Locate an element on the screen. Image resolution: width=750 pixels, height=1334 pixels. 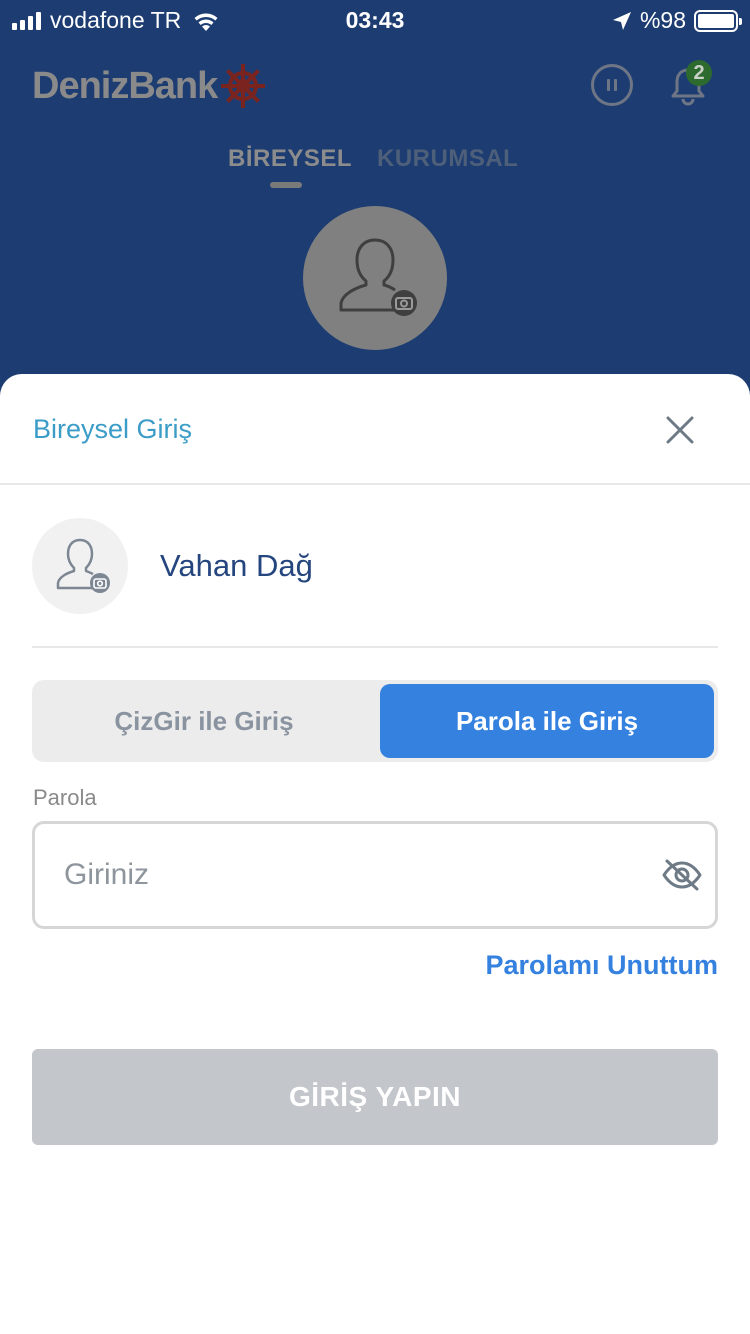
battery-icon is located at coordinates (718, 20).